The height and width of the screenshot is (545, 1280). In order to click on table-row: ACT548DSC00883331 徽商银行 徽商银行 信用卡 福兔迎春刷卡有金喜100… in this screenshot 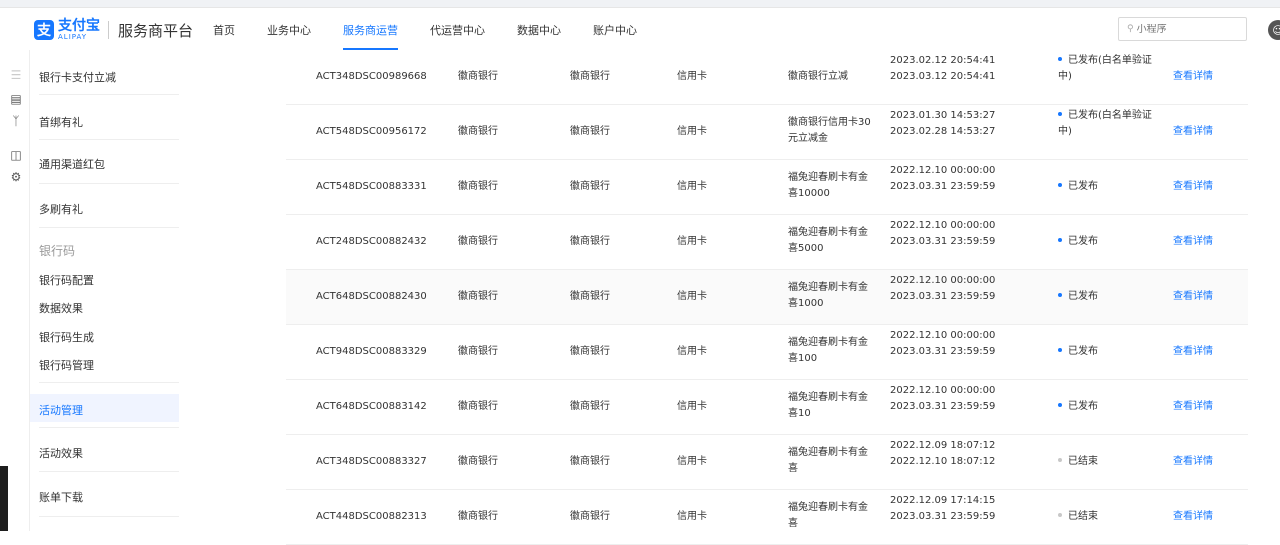, I will do `click(767, 187)`.